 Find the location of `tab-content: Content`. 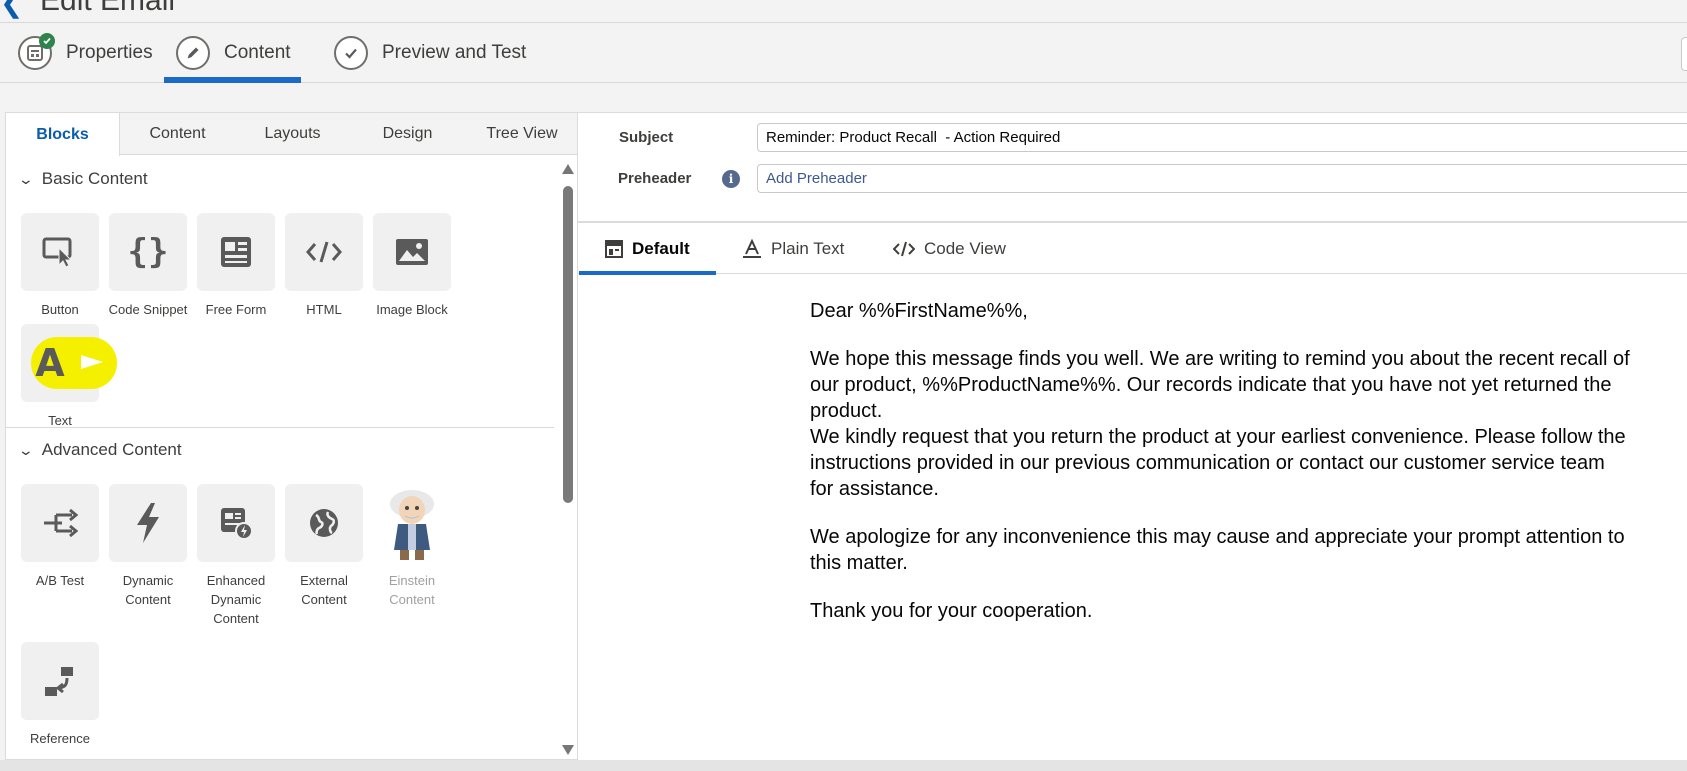

tab-content: Content is located at coordinates (177, 134).